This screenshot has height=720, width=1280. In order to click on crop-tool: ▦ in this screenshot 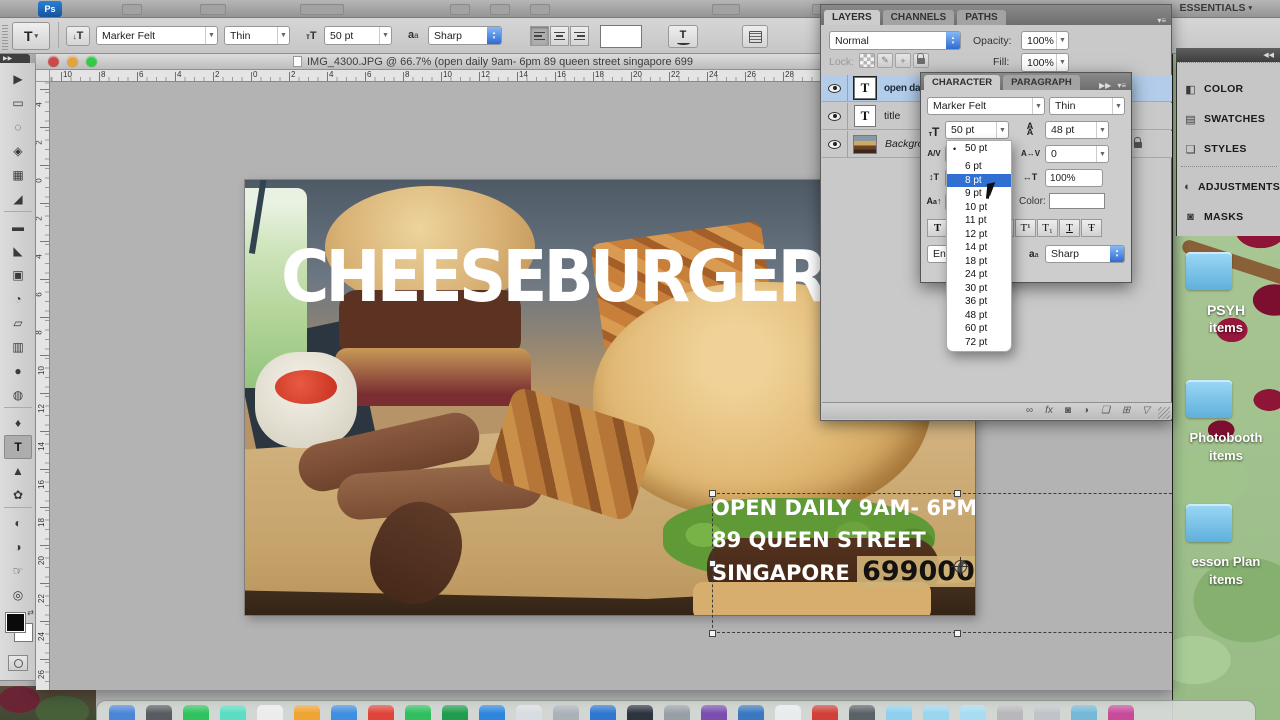, I will do `click(18, 175)`.